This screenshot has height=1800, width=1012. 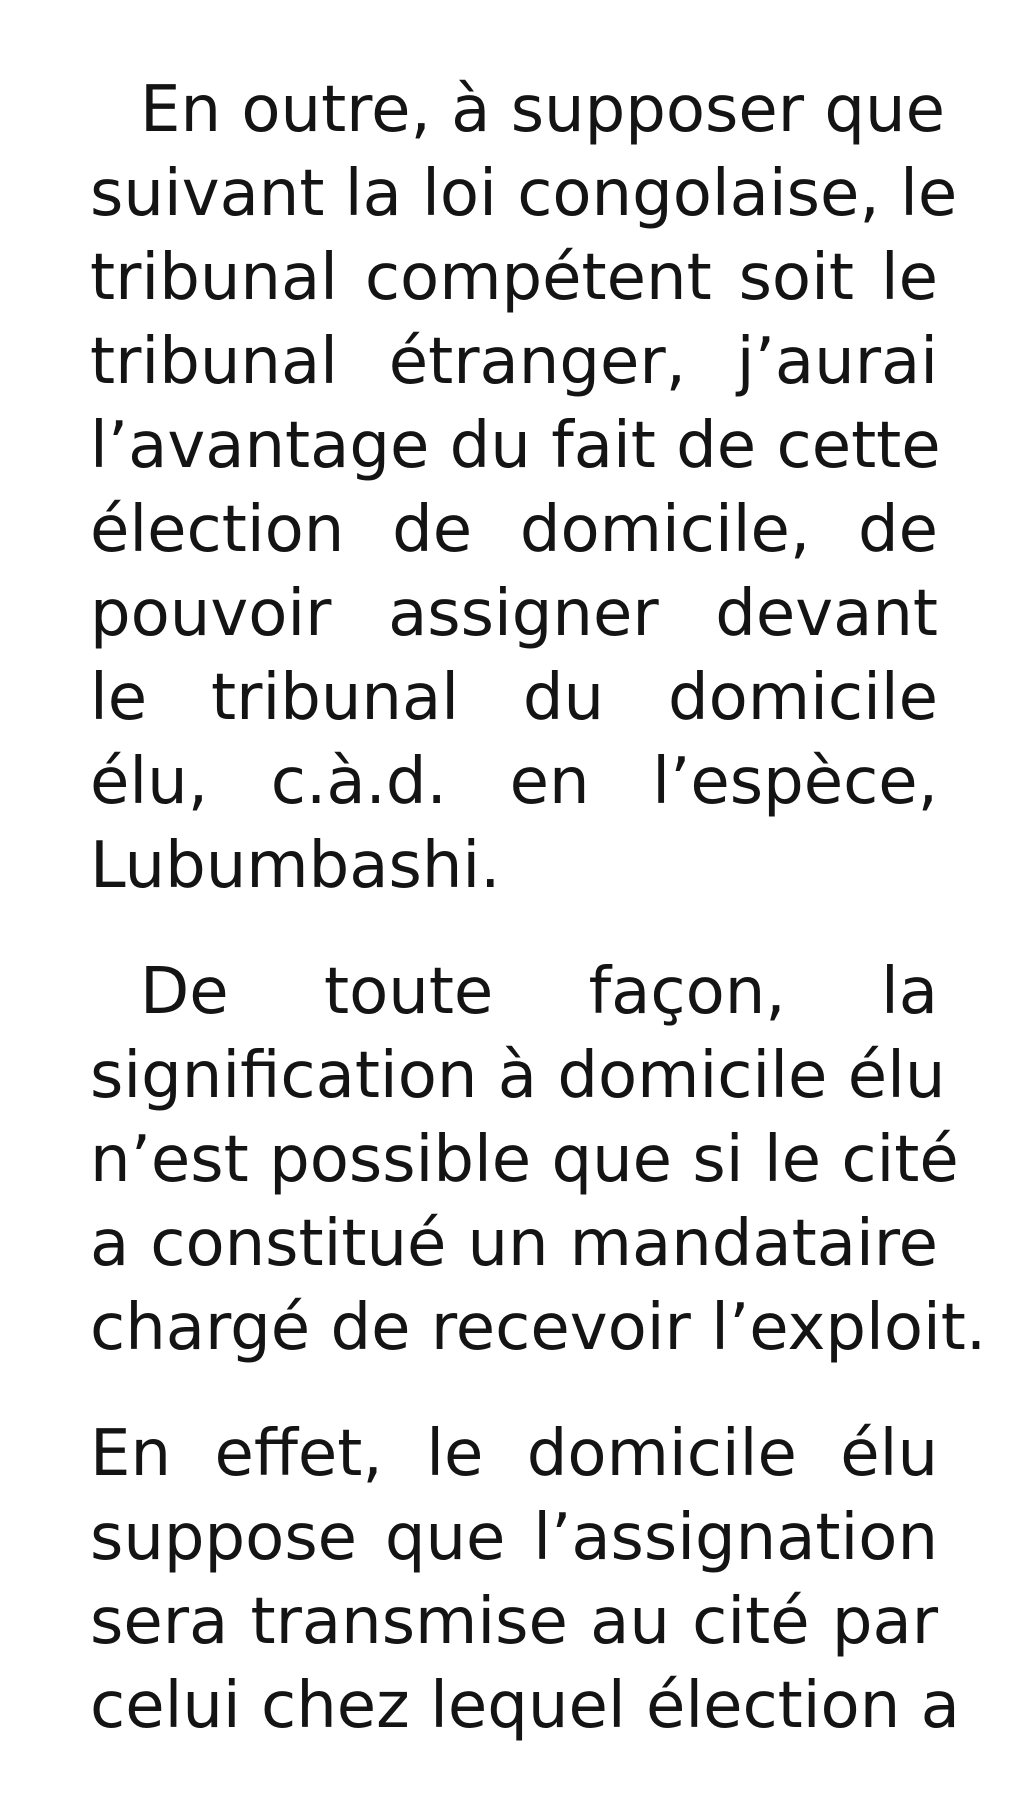 What do you see at coordinates (295, 866) in the screenshot?
I see `text-line: Lubumbashi.` at bounding box center [295, 866].